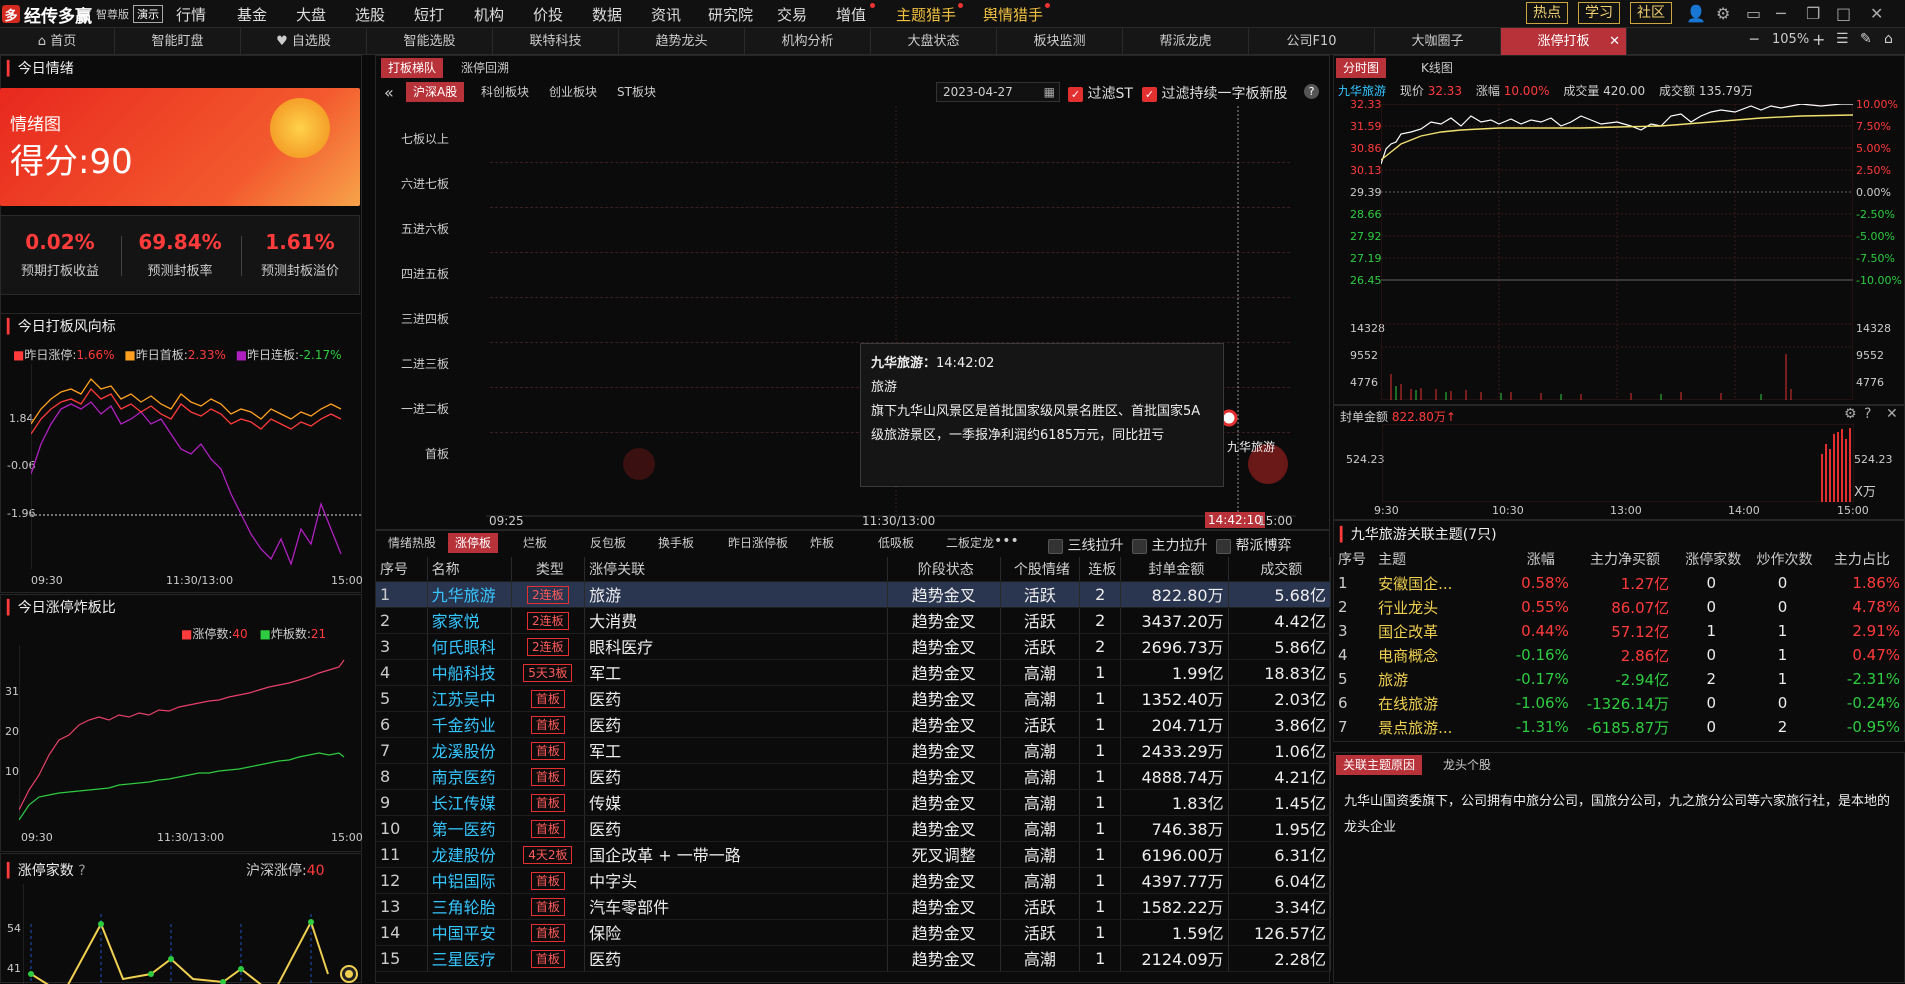  What do you see at coordinates (1361, 68) in the screenshot?
I see `tab-intraday: 分时图` at bounding box center [1361, 68].